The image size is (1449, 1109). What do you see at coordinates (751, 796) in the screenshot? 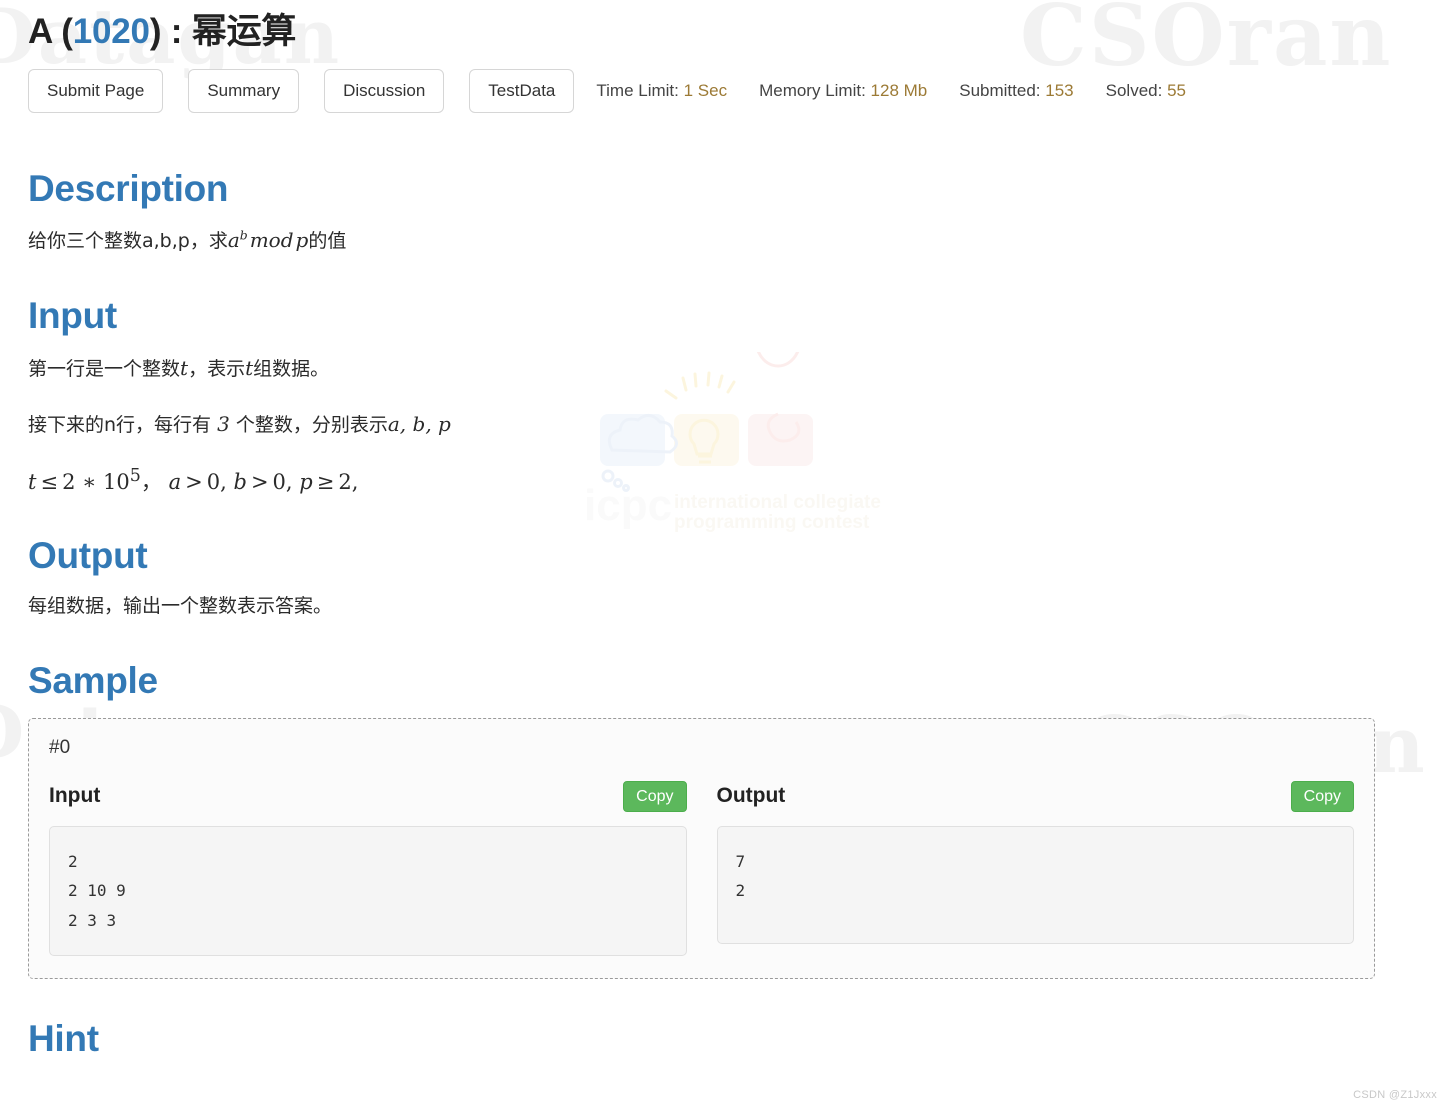
I see `sample-output-label: Output` at bounding box center [751, 796].